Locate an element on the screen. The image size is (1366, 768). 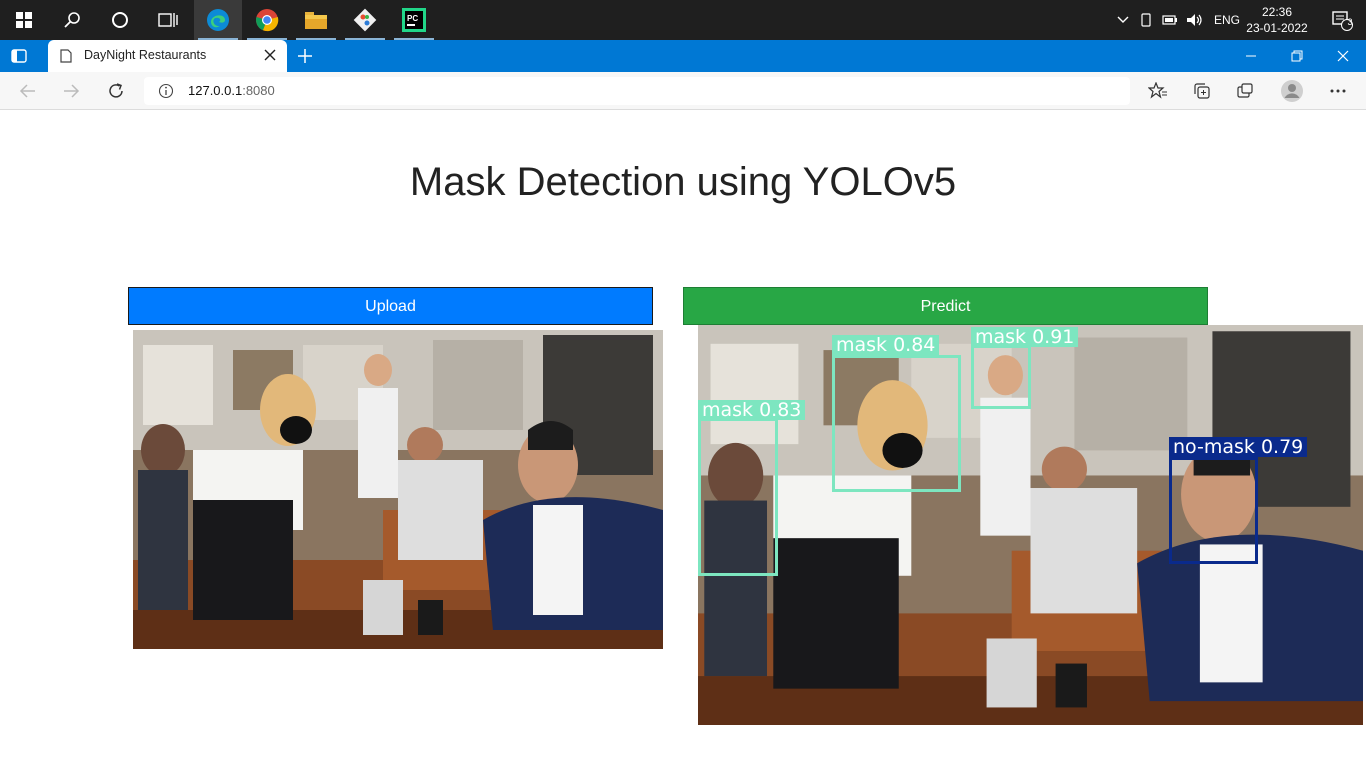
pycharm-icon: PC is located at coordinates (414, 20).